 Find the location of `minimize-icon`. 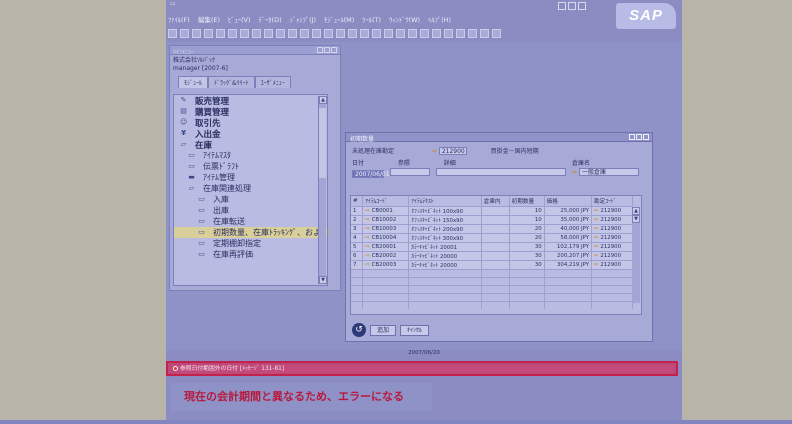

minimize-icon is located at coordinates (562, 6).